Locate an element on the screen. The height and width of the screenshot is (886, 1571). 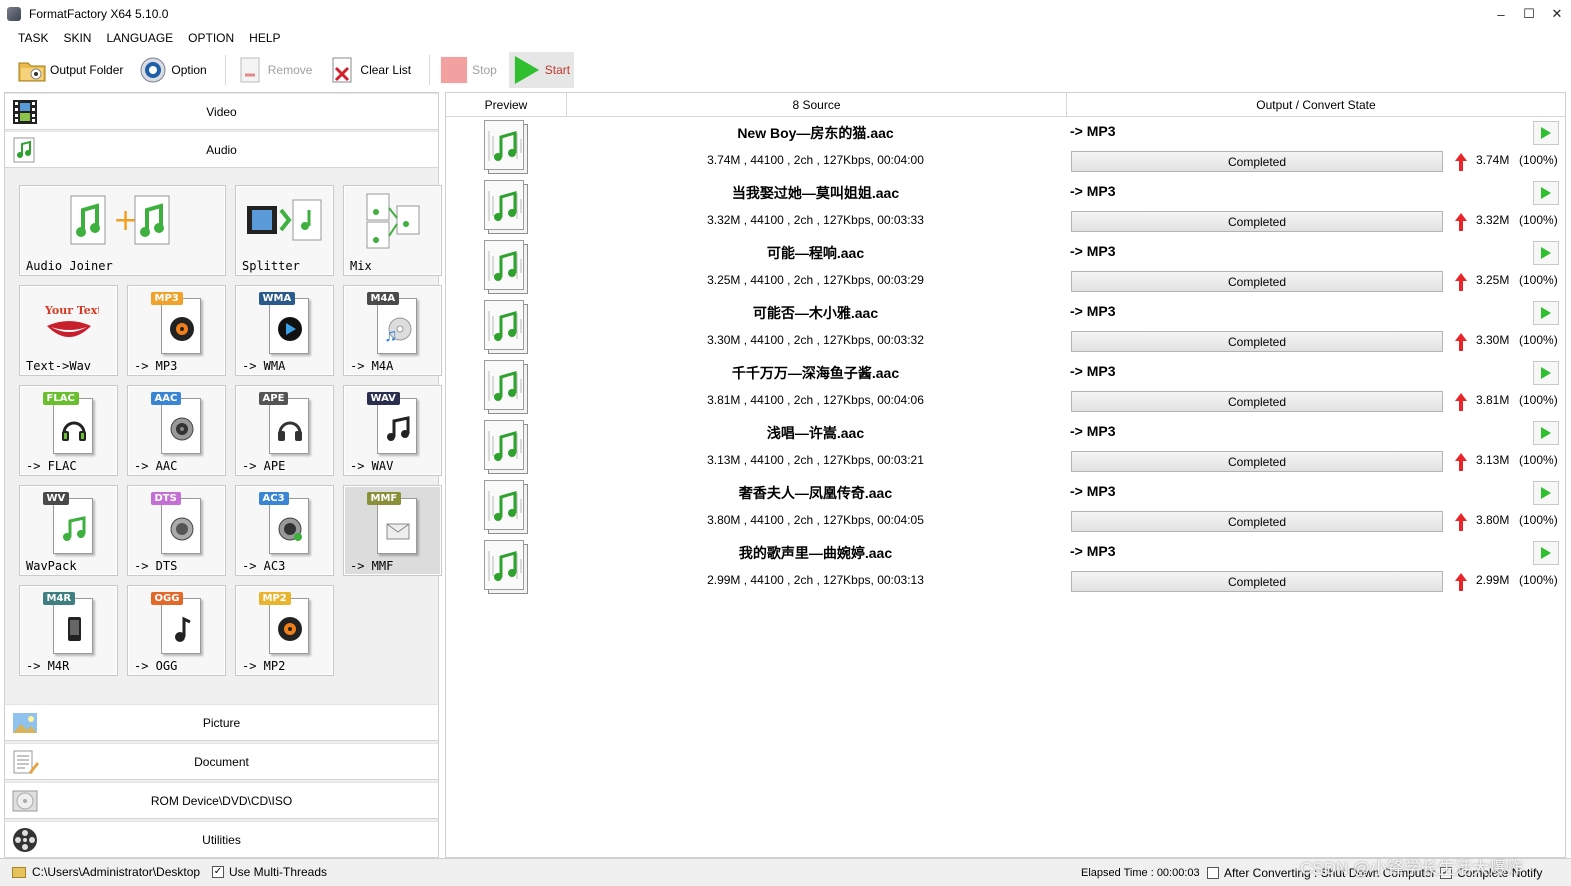
ape-label: -> APE is located at coordinates (264, 466).